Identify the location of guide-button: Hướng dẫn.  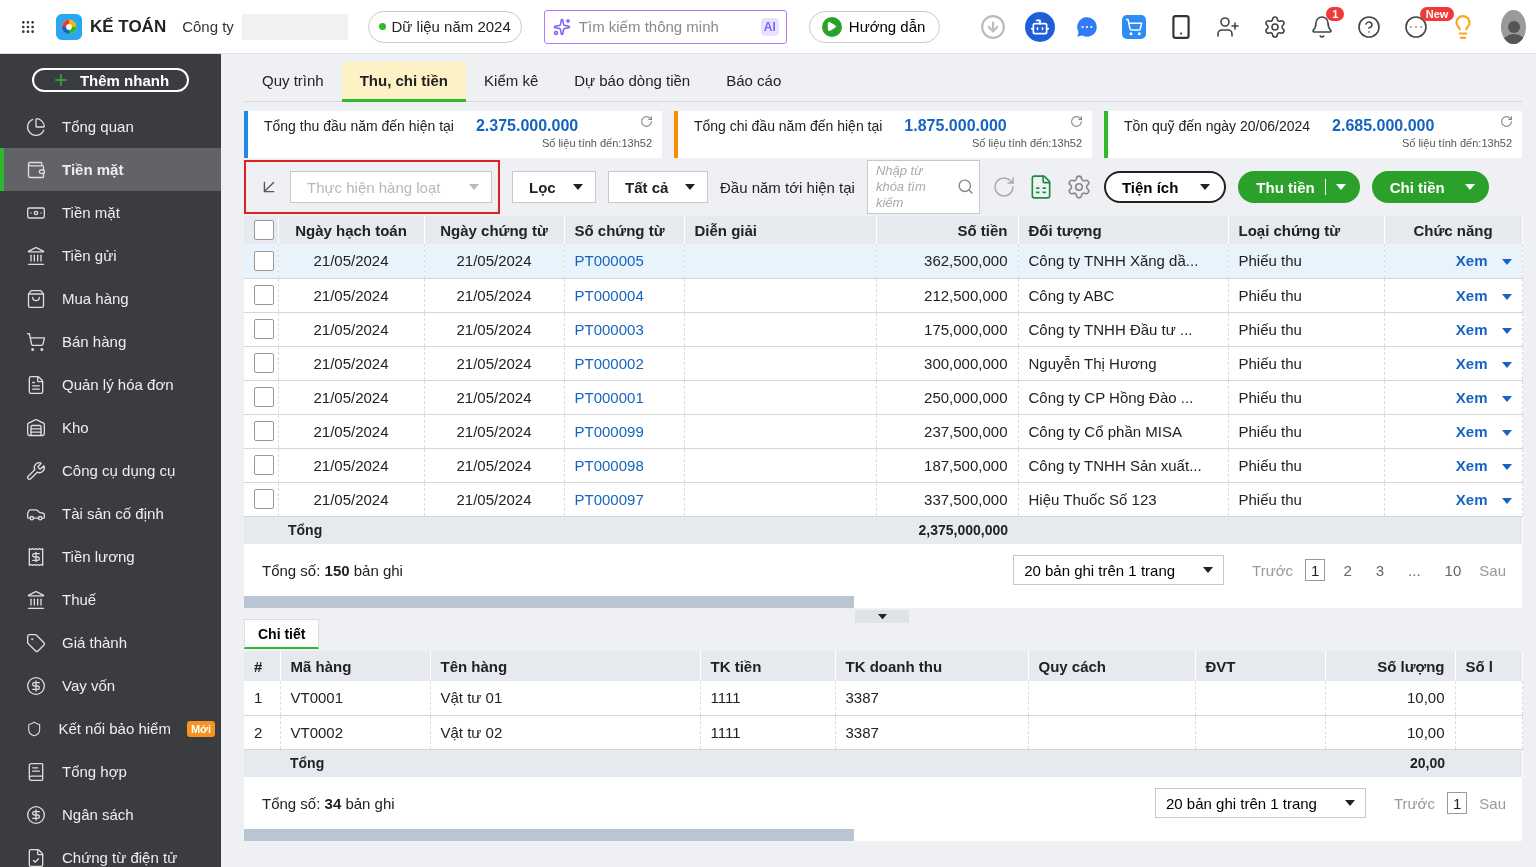
(874, 26).